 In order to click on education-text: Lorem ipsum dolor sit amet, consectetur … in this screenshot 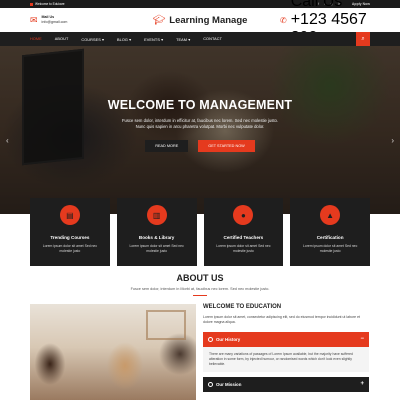, I will do `click(281, 320)`.